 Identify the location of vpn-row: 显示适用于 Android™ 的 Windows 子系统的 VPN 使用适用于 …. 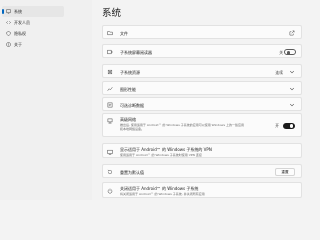
(202, 150).